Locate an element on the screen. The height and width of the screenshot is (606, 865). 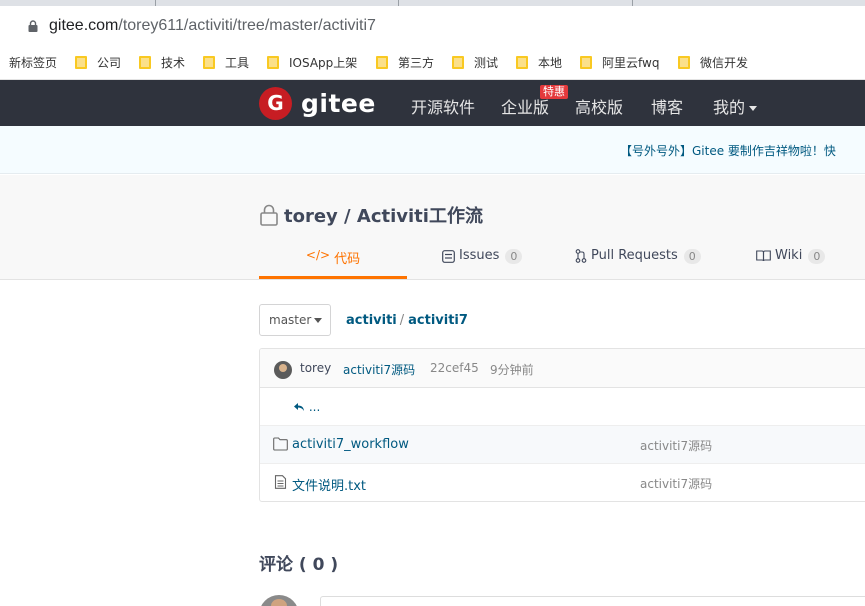
branch-select: master is located at coordinates (295, 320).